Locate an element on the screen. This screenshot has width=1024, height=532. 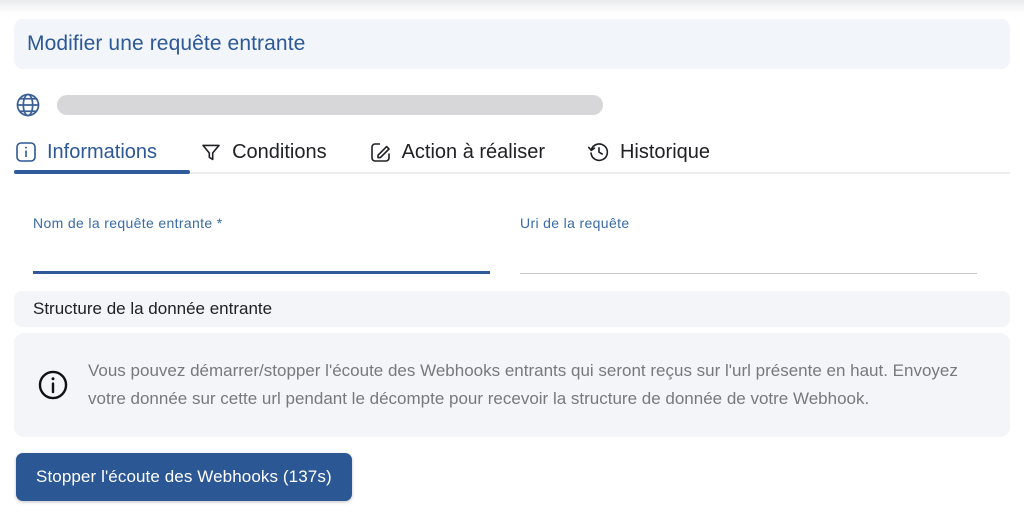
request-url-masked-bar is located at coordinates (330, 105).